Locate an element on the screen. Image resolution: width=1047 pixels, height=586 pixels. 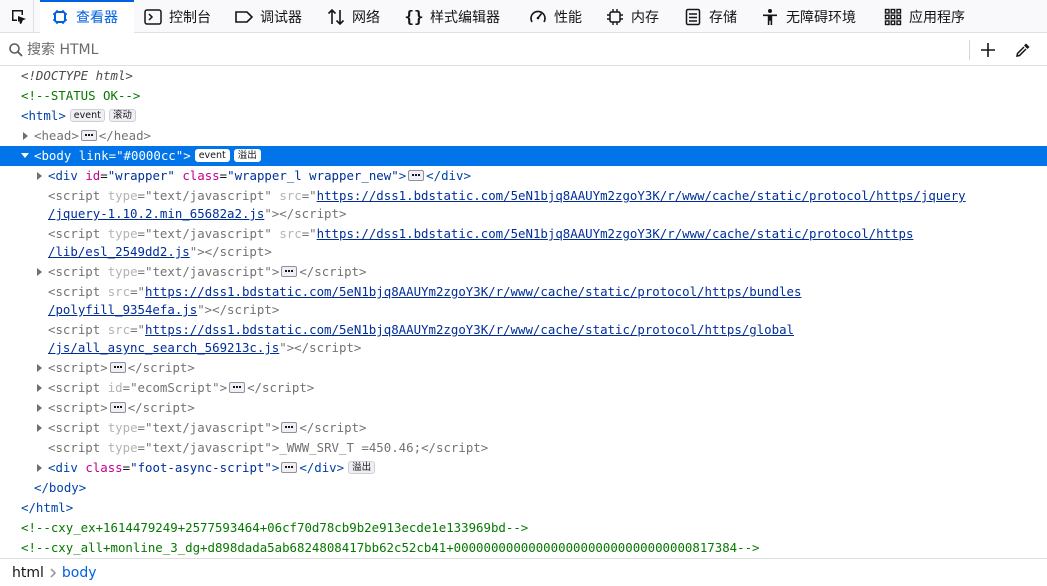
foot-div-node: <div class="foot-async-script"> </div> 溢出 is located at coordinates (523, 468).